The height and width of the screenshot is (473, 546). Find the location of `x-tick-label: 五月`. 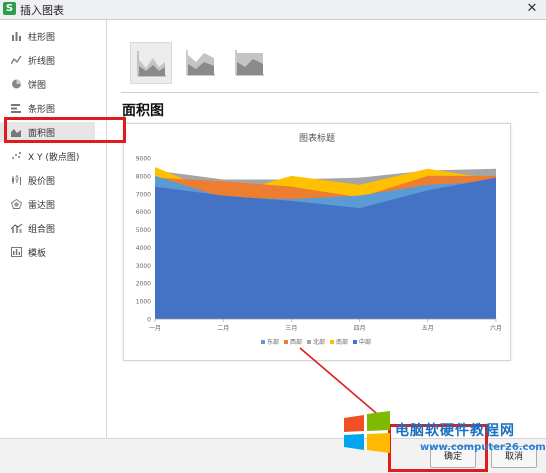

x-tick-label: 五月 is located at coordinates (428, 328).